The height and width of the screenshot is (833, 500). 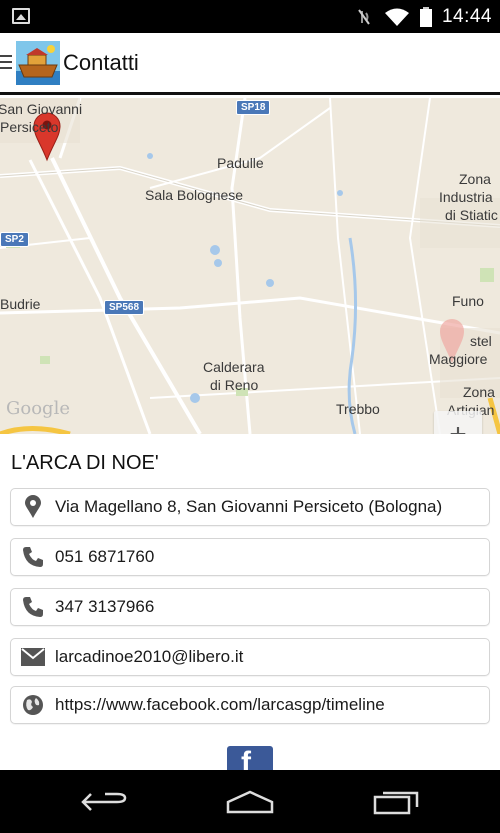 I want to click on zoom-controls: + −, so click(x=458, y=422).